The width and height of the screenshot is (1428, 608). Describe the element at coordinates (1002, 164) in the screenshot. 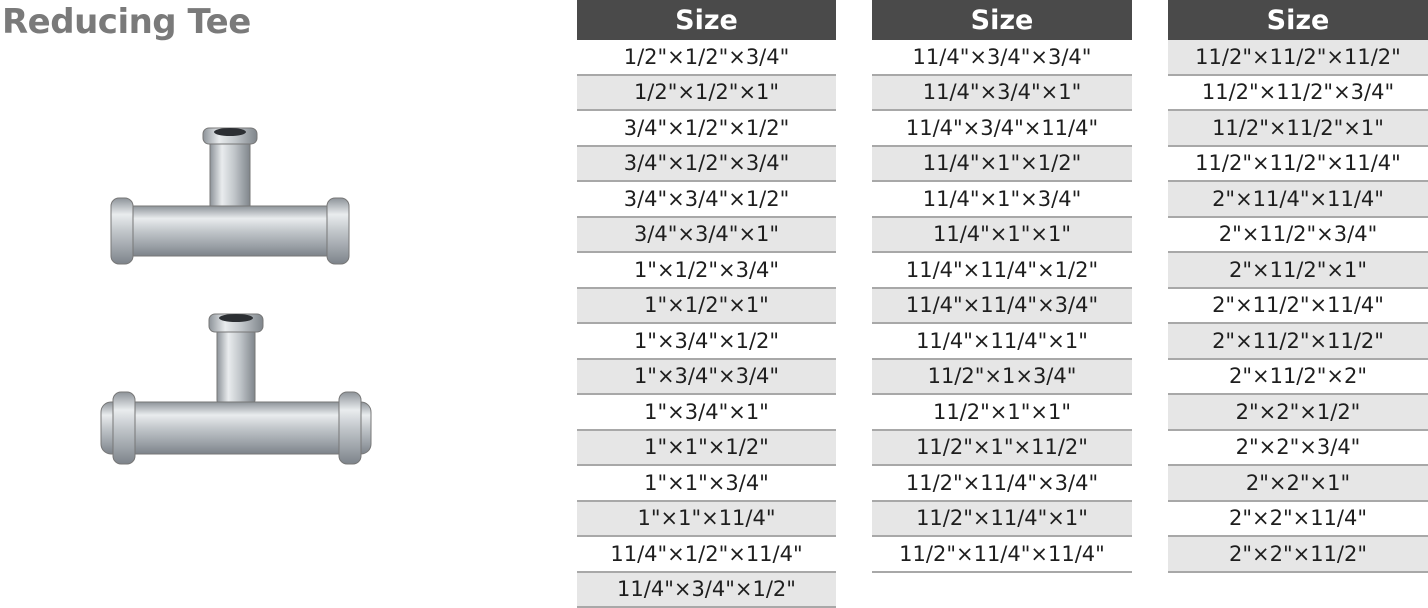

I see `size-row: 11/4"×1"×1/2"` at that location.